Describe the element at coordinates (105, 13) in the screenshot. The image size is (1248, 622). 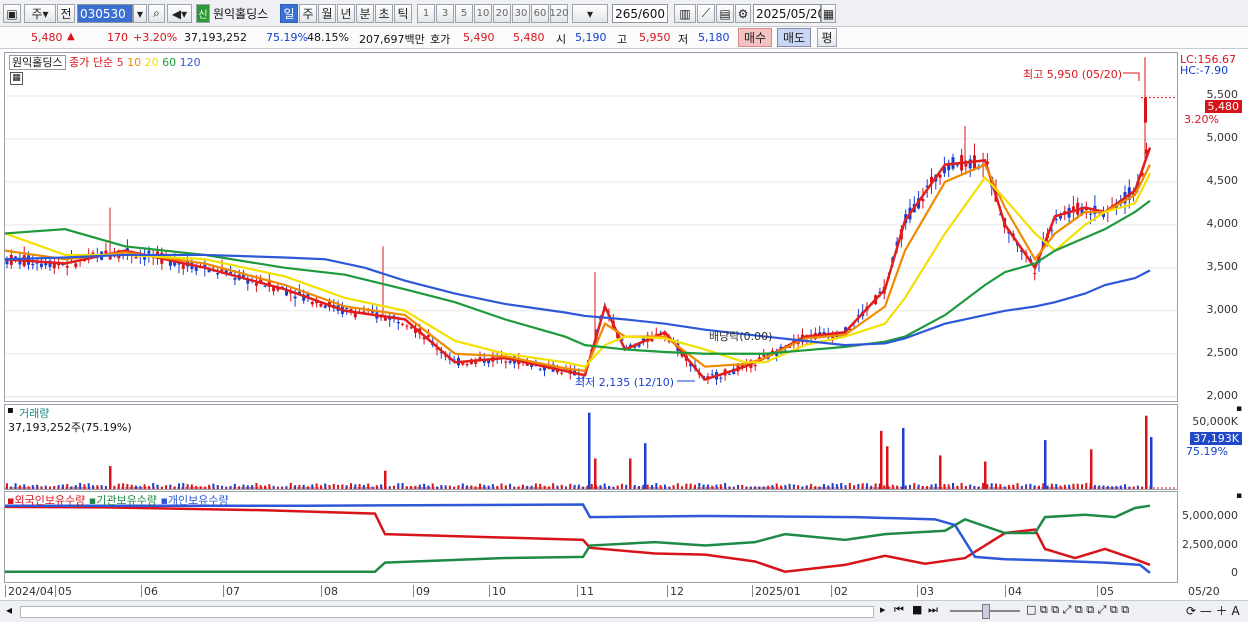
I see `stock-code-input: 030530` at that location.